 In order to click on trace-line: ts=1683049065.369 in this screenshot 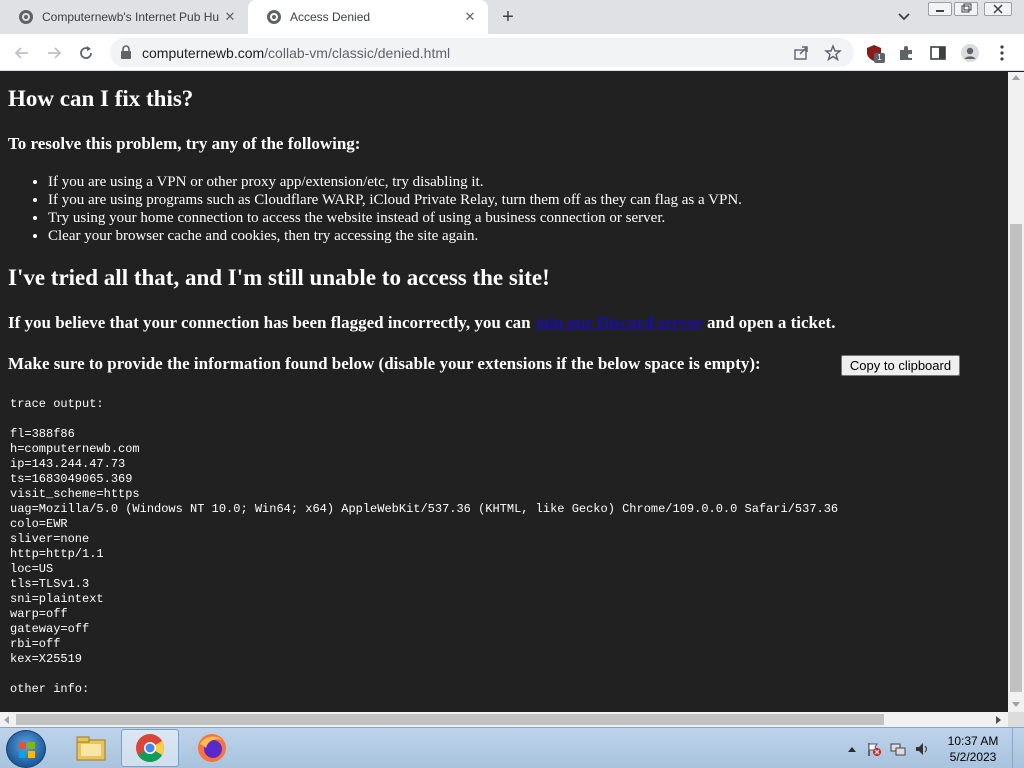, I will do `click(71, 479)`.